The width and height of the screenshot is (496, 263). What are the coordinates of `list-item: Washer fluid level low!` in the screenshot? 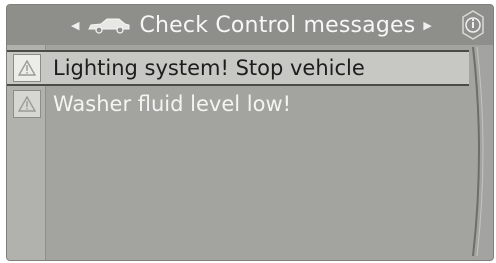 It's located at (238, 104).